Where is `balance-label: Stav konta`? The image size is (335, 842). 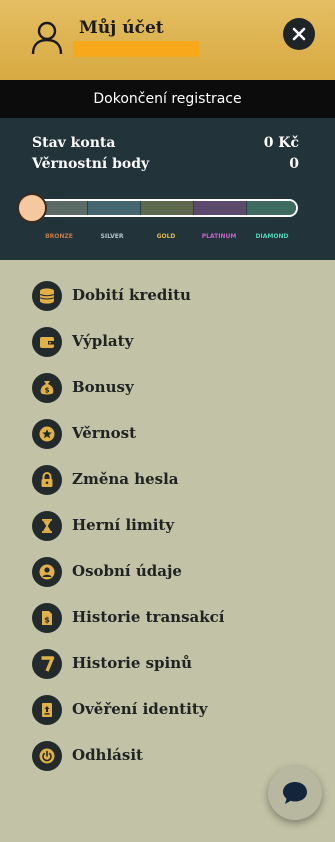
balance-label: Stav konta is located at coordinates (74, 143).